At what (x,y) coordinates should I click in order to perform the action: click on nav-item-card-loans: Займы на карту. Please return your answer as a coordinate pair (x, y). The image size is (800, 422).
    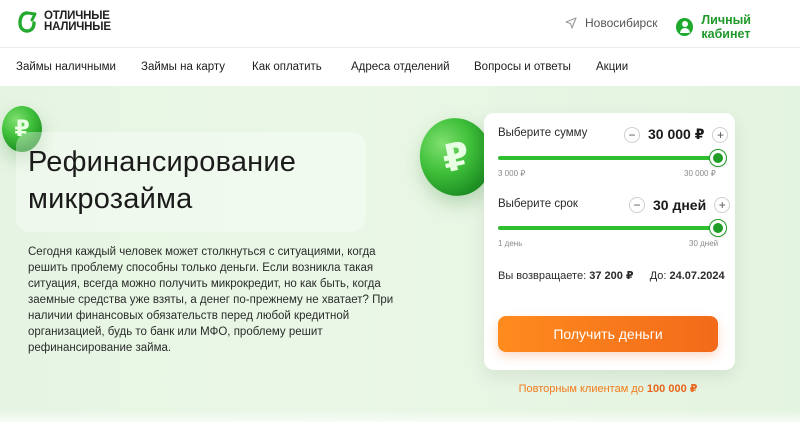
    Looking at the image, I should click on (183, 67).